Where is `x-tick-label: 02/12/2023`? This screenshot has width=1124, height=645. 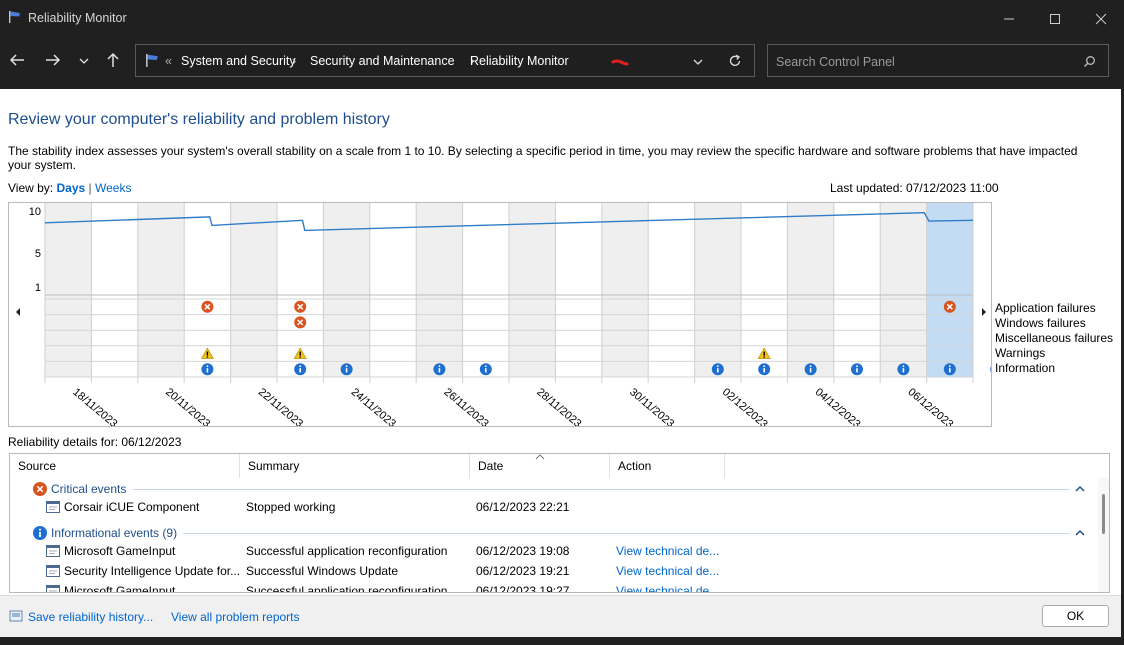
x-tick-label: 02/12/2023 is located at coordinates (745, 406).